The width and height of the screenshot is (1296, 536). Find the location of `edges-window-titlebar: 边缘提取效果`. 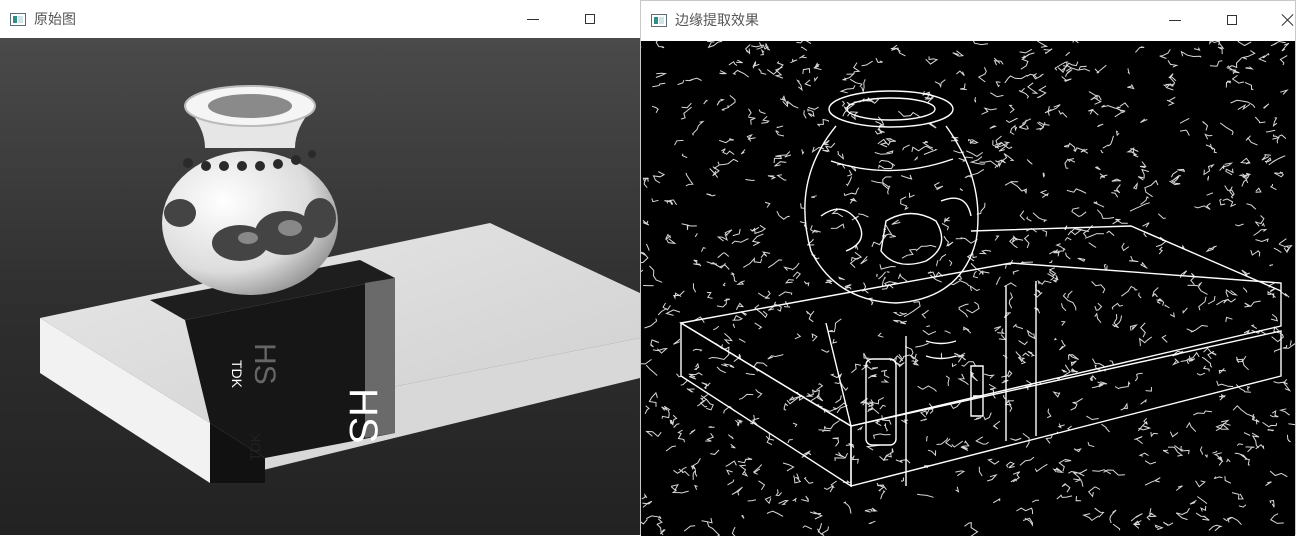

edges-window-titlebar: 边缘提取效果 is located at coordinates (968, 20).